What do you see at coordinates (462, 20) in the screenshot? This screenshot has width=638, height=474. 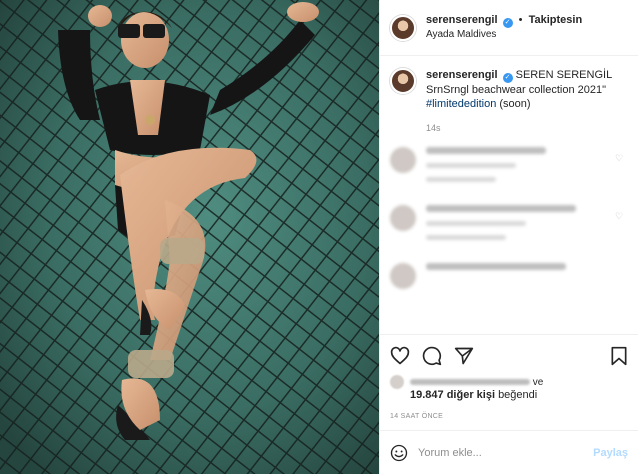 I see `author-username: serenserengil` at bounding box center [462, 20].